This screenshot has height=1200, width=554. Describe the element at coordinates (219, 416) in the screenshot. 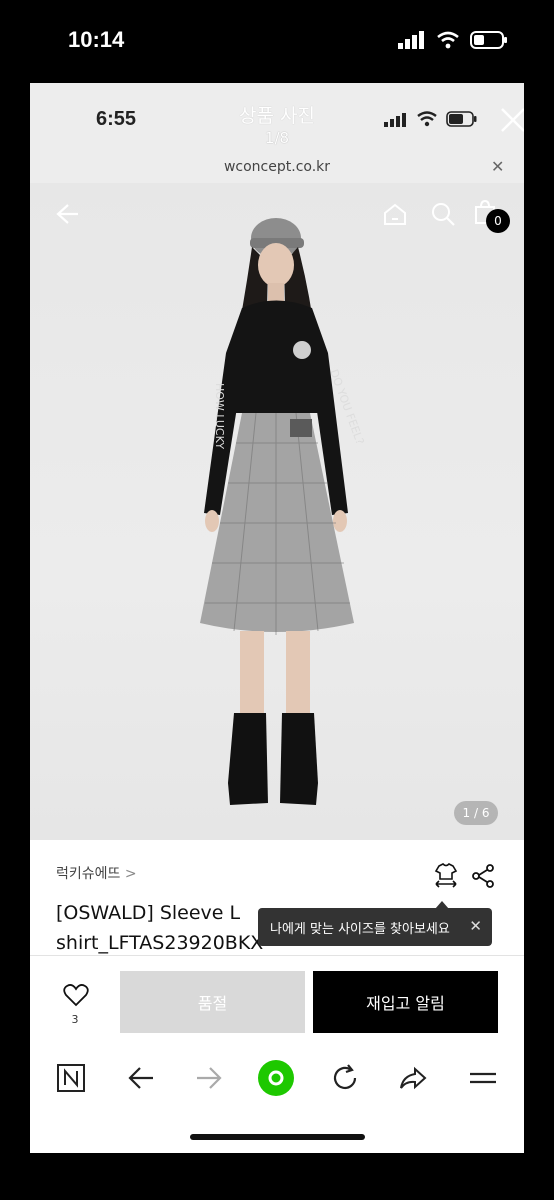

I see `svg-text: HOW LUCKY` at that location.